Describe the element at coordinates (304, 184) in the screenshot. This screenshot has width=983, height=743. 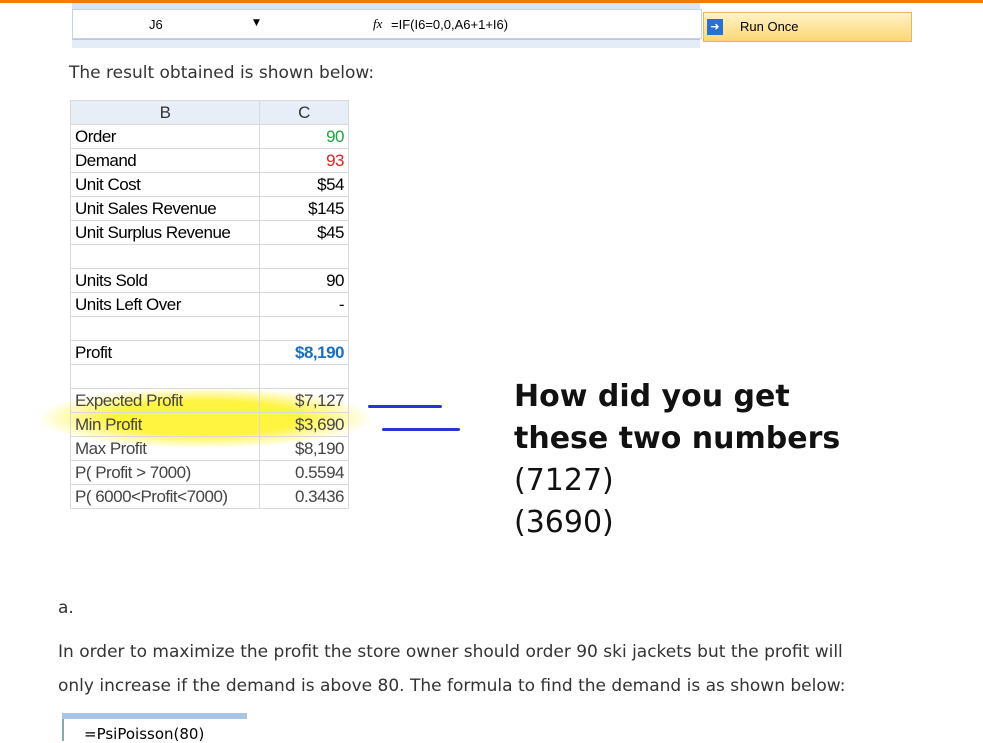
I see `row-value: $54` at that location.